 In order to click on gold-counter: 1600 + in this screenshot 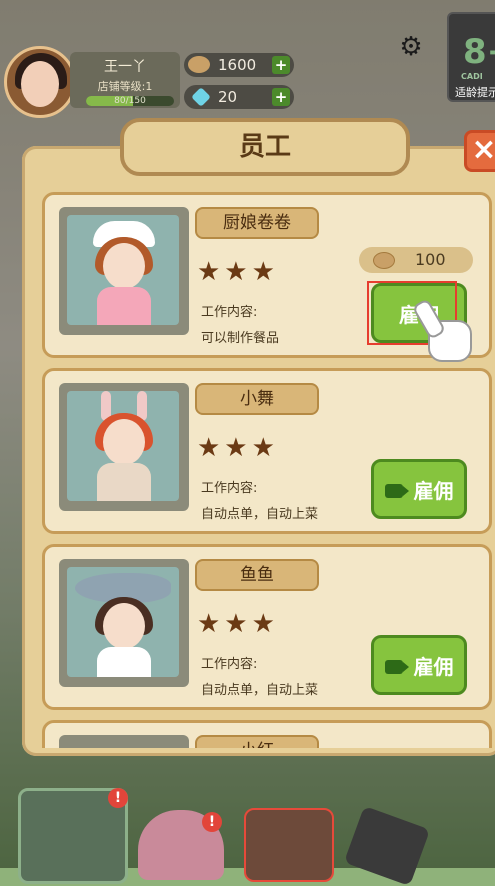, I will do `click(239, 65)`.